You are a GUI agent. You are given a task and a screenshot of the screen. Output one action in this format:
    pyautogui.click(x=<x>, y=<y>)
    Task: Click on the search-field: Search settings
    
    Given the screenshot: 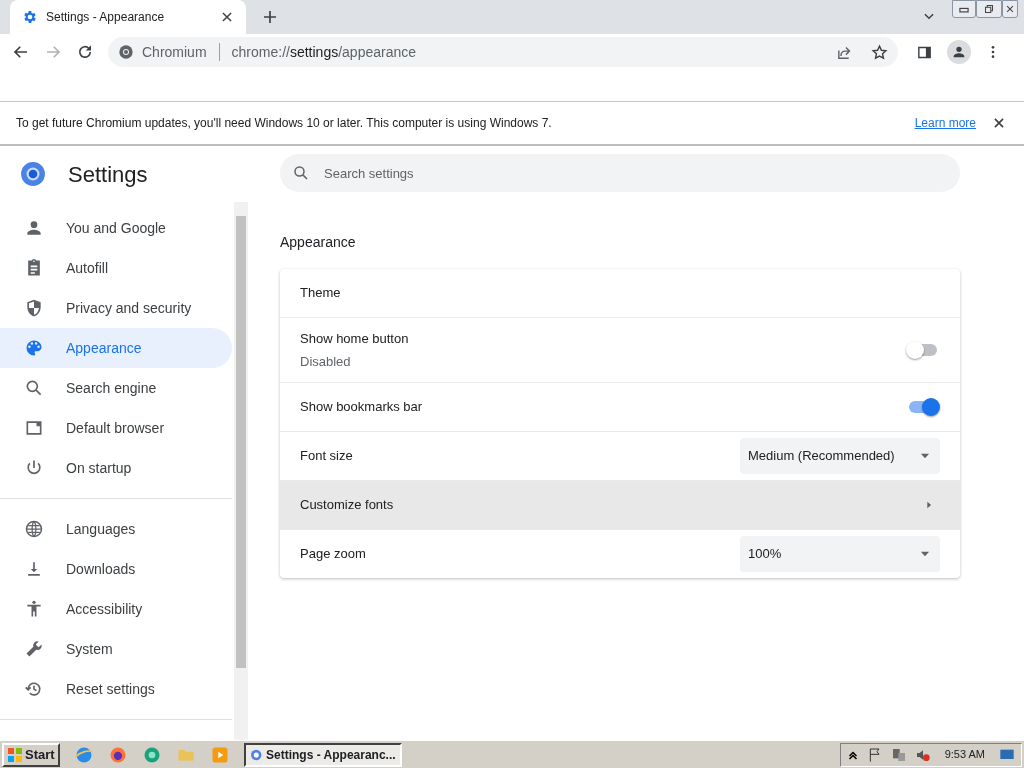 What is the action you would take?
    pyautogui.click(x=620, y=173)
    